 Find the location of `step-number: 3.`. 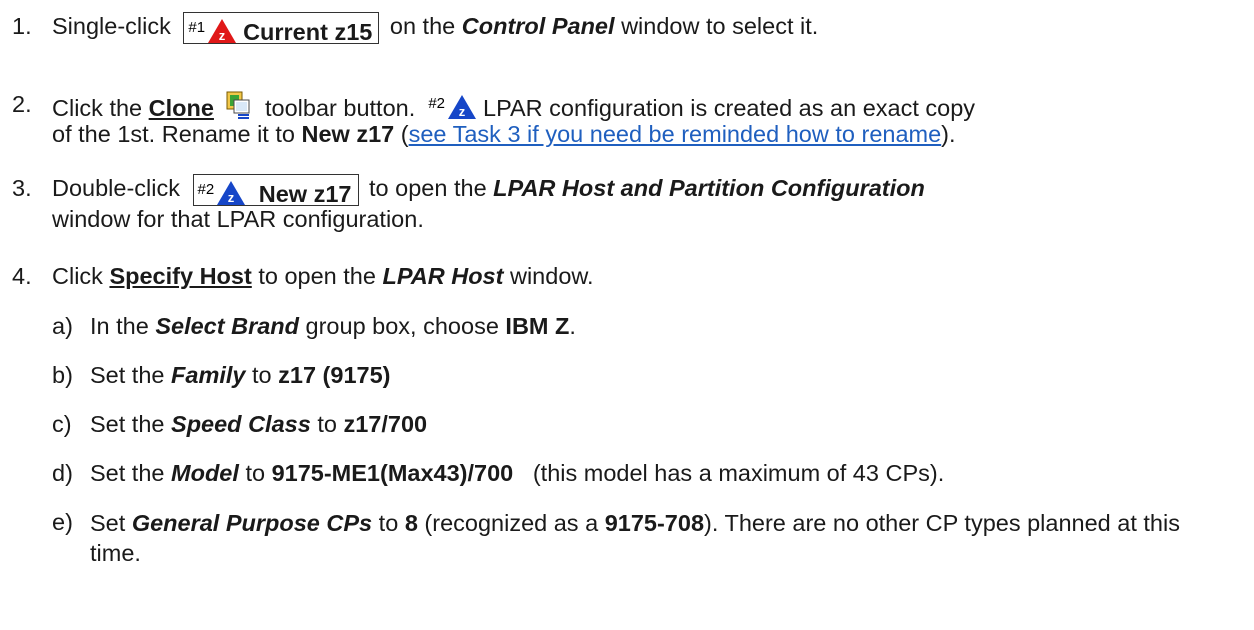

step-number: 3. is located at coordinates (22, 188).